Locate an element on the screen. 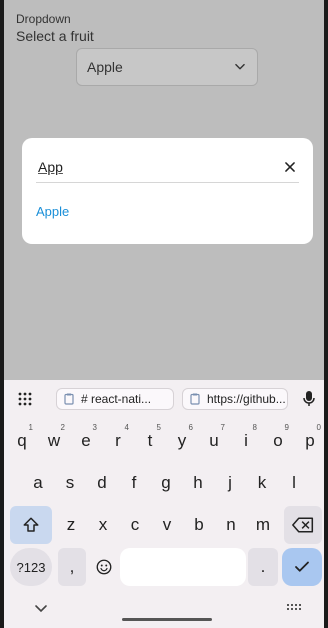  key-label: r is located at coordinates (118, 440).